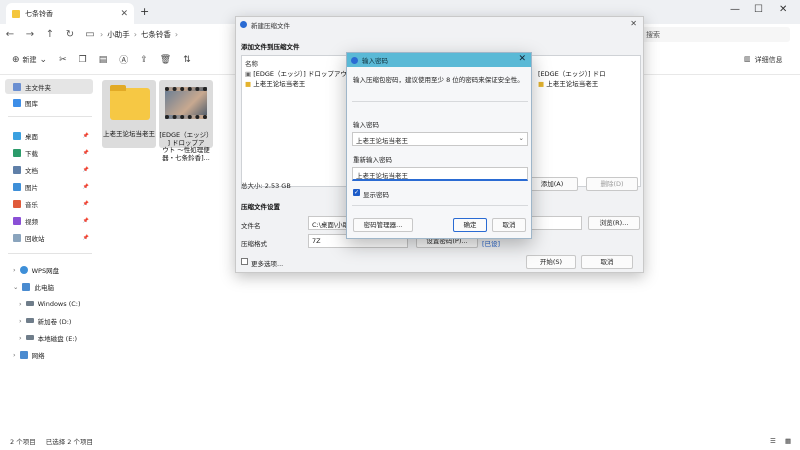  Describe the element at coordinates (49, 337) in the screenshot. I see `sidebar-item-drive-e: › 本地磁盘 (E:)` at that location.